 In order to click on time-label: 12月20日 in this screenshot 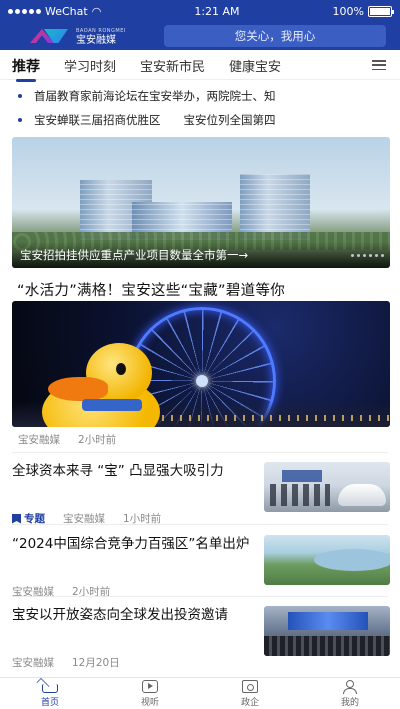, I will do `click(96, 663)`.